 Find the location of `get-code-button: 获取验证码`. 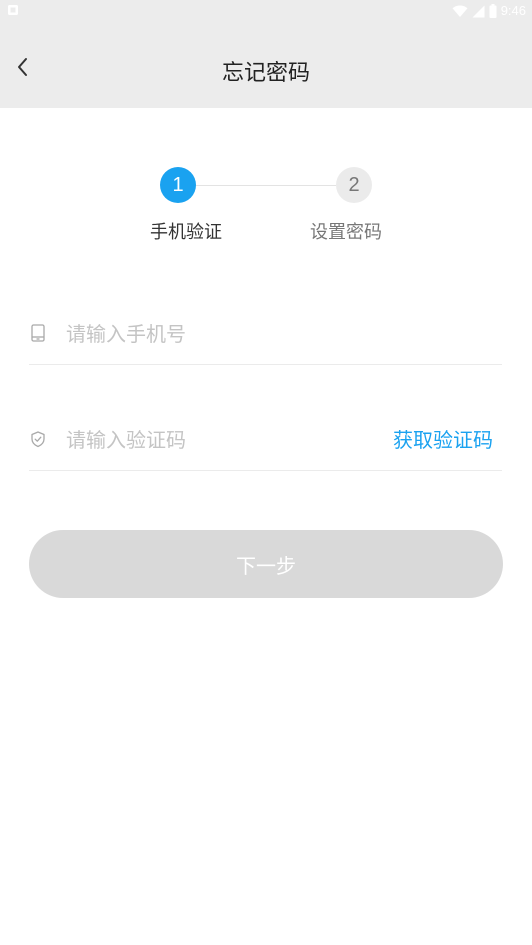

get-code-button: 获取验证码 is located at coordinates (443, 440).